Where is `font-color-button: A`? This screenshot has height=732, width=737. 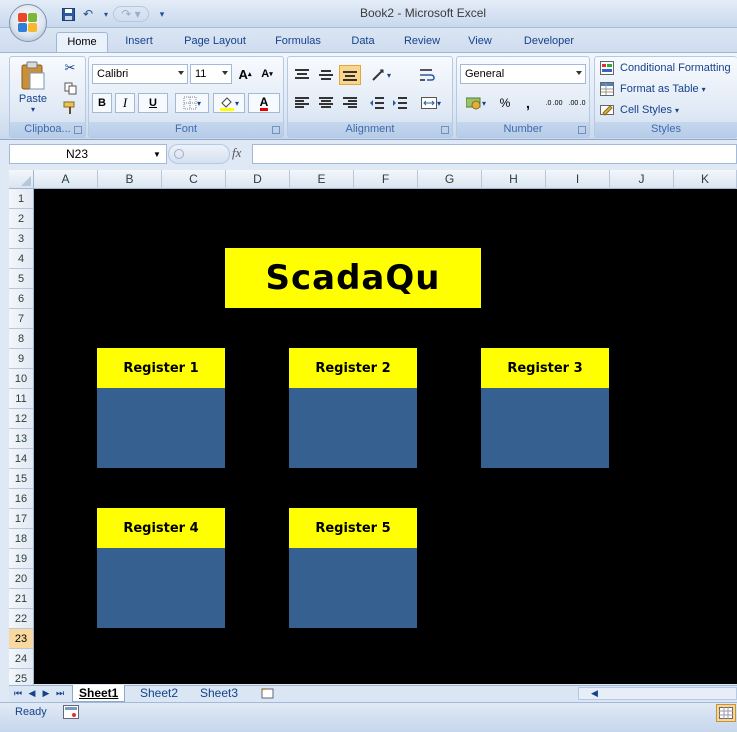 font-color-button: A is located at coordinates (264, 103).